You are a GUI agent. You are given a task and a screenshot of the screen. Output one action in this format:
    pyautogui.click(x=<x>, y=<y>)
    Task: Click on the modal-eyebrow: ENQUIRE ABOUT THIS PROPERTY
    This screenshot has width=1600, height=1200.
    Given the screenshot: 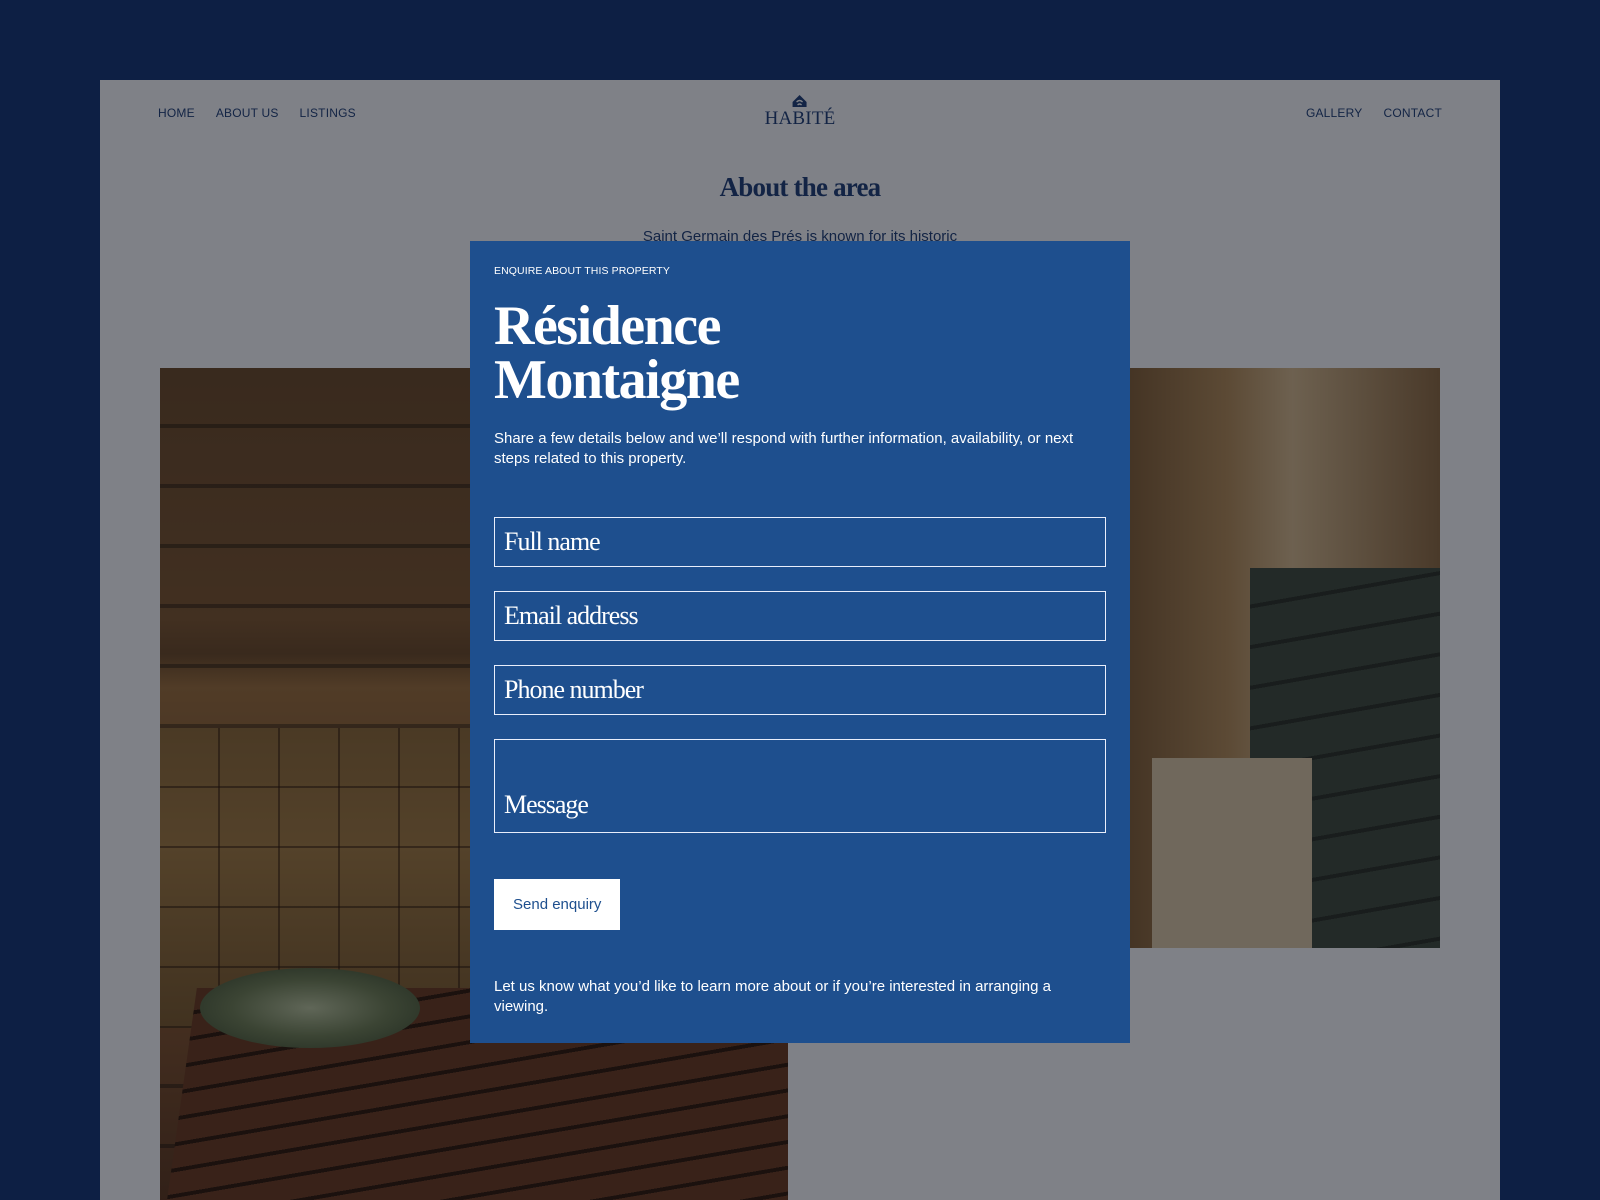 What is the action you would take?
    pyautogui.click(x=582, y=271)
    